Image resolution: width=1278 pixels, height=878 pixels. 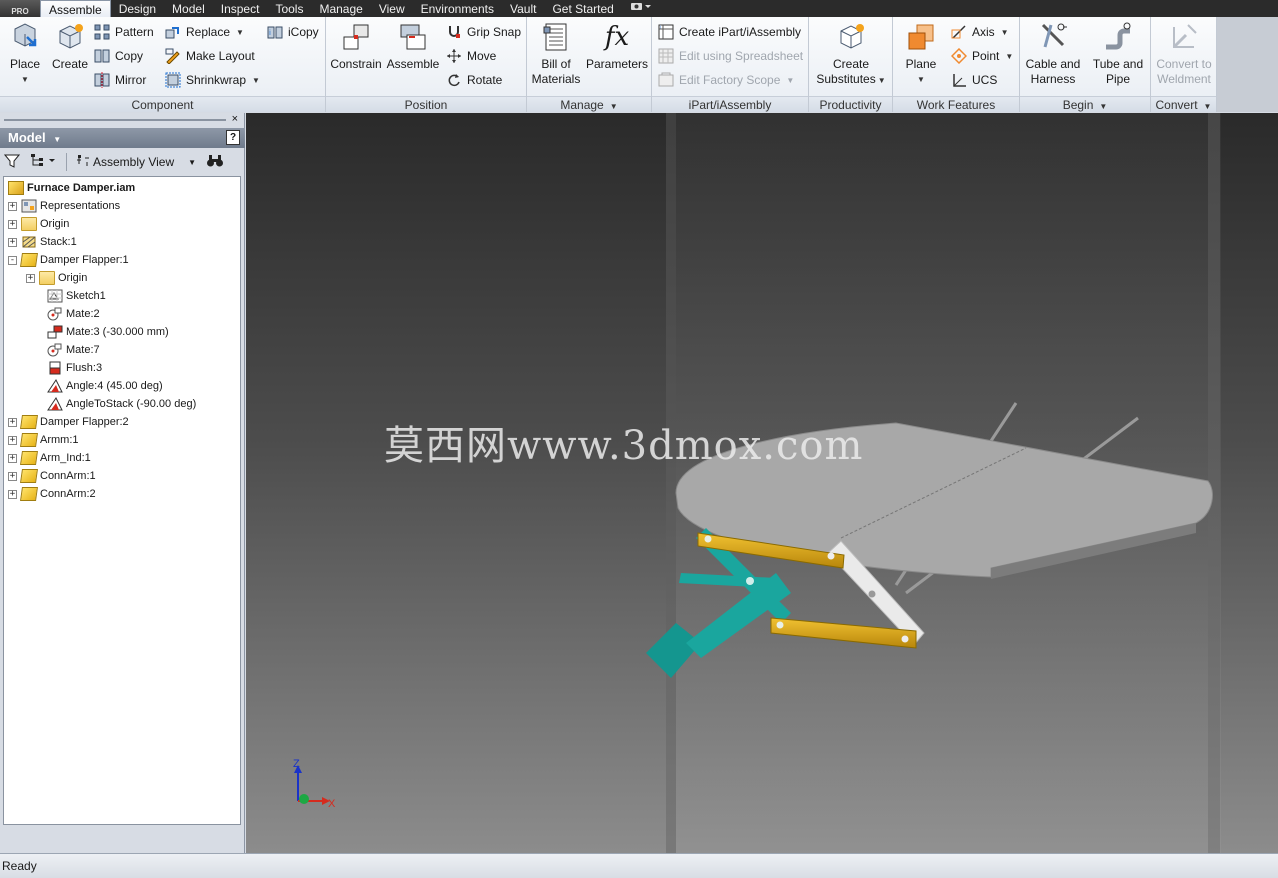 I want to click on place-dropdown-icon: ▼, so click(x=25, y=79).